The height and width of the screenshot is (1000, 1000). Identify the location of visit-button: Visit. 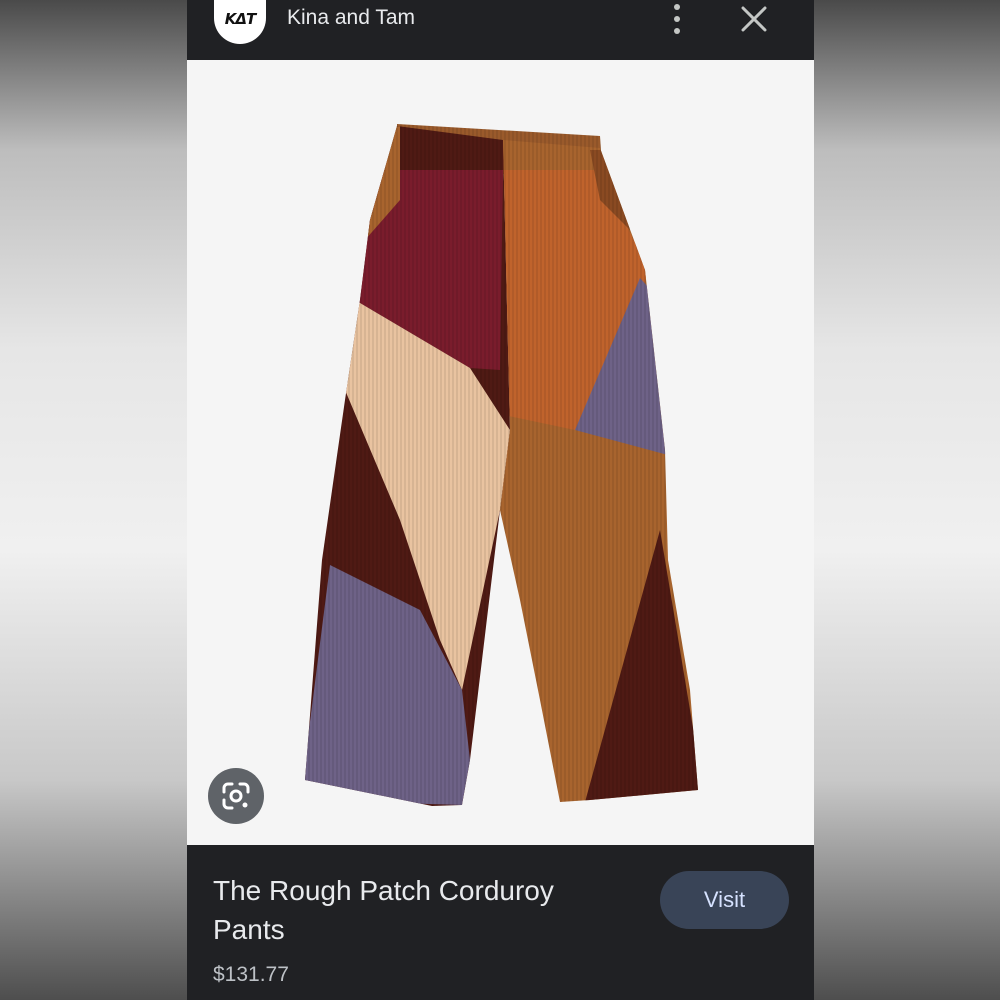
(724, 900).